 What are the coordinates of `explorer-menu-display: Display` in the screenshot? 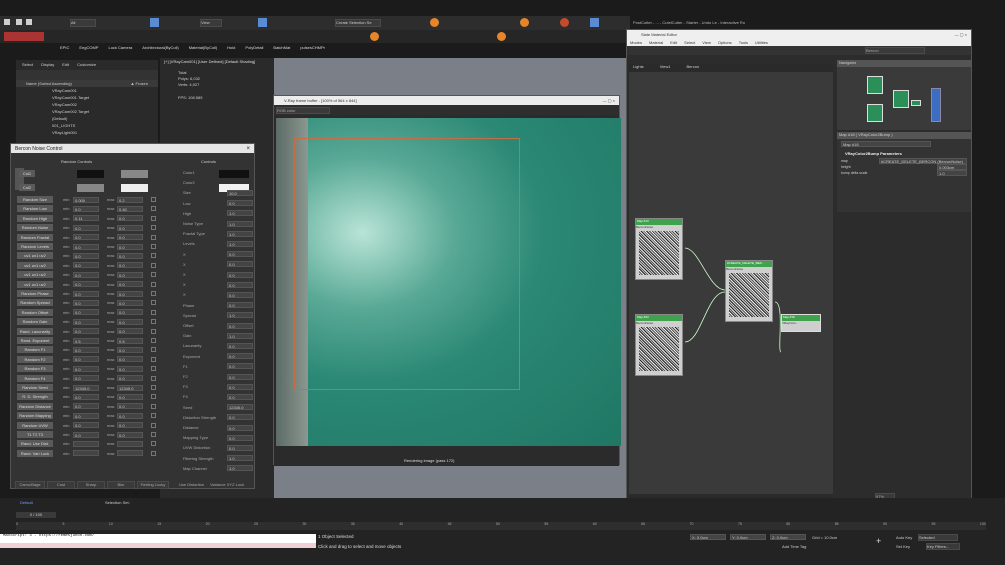 It's located at (47, 64).